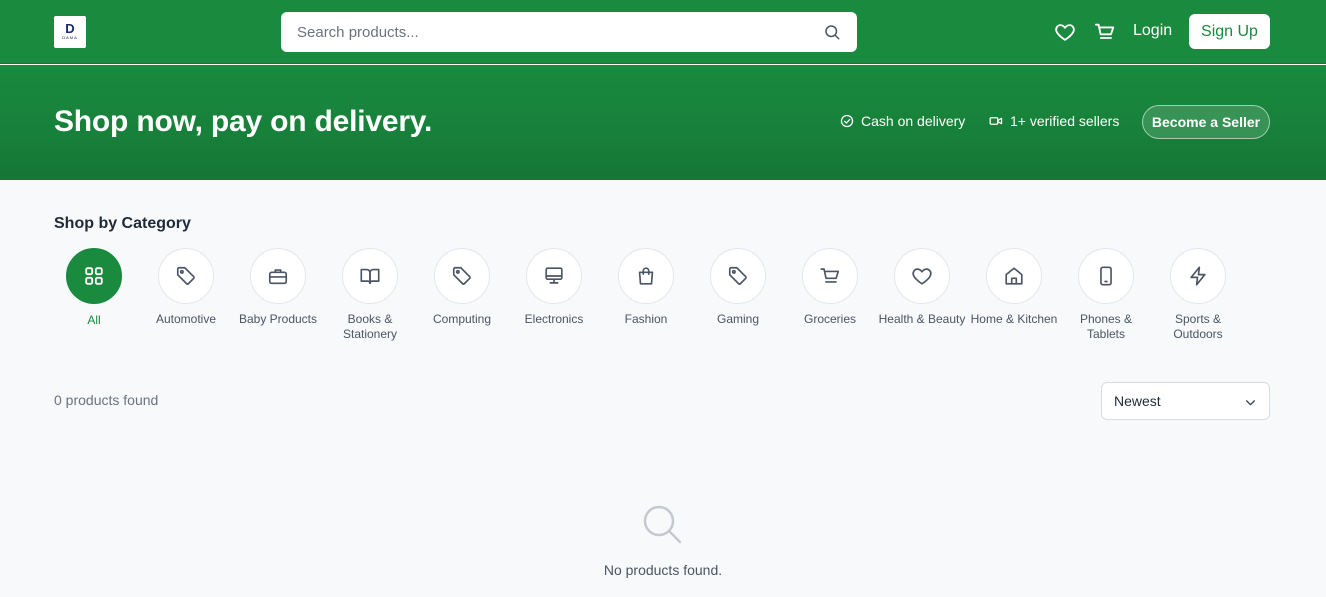 The width and height of the screenshot is (1326, 597). I want to click on smartphone-icon, so click(1106, 276).